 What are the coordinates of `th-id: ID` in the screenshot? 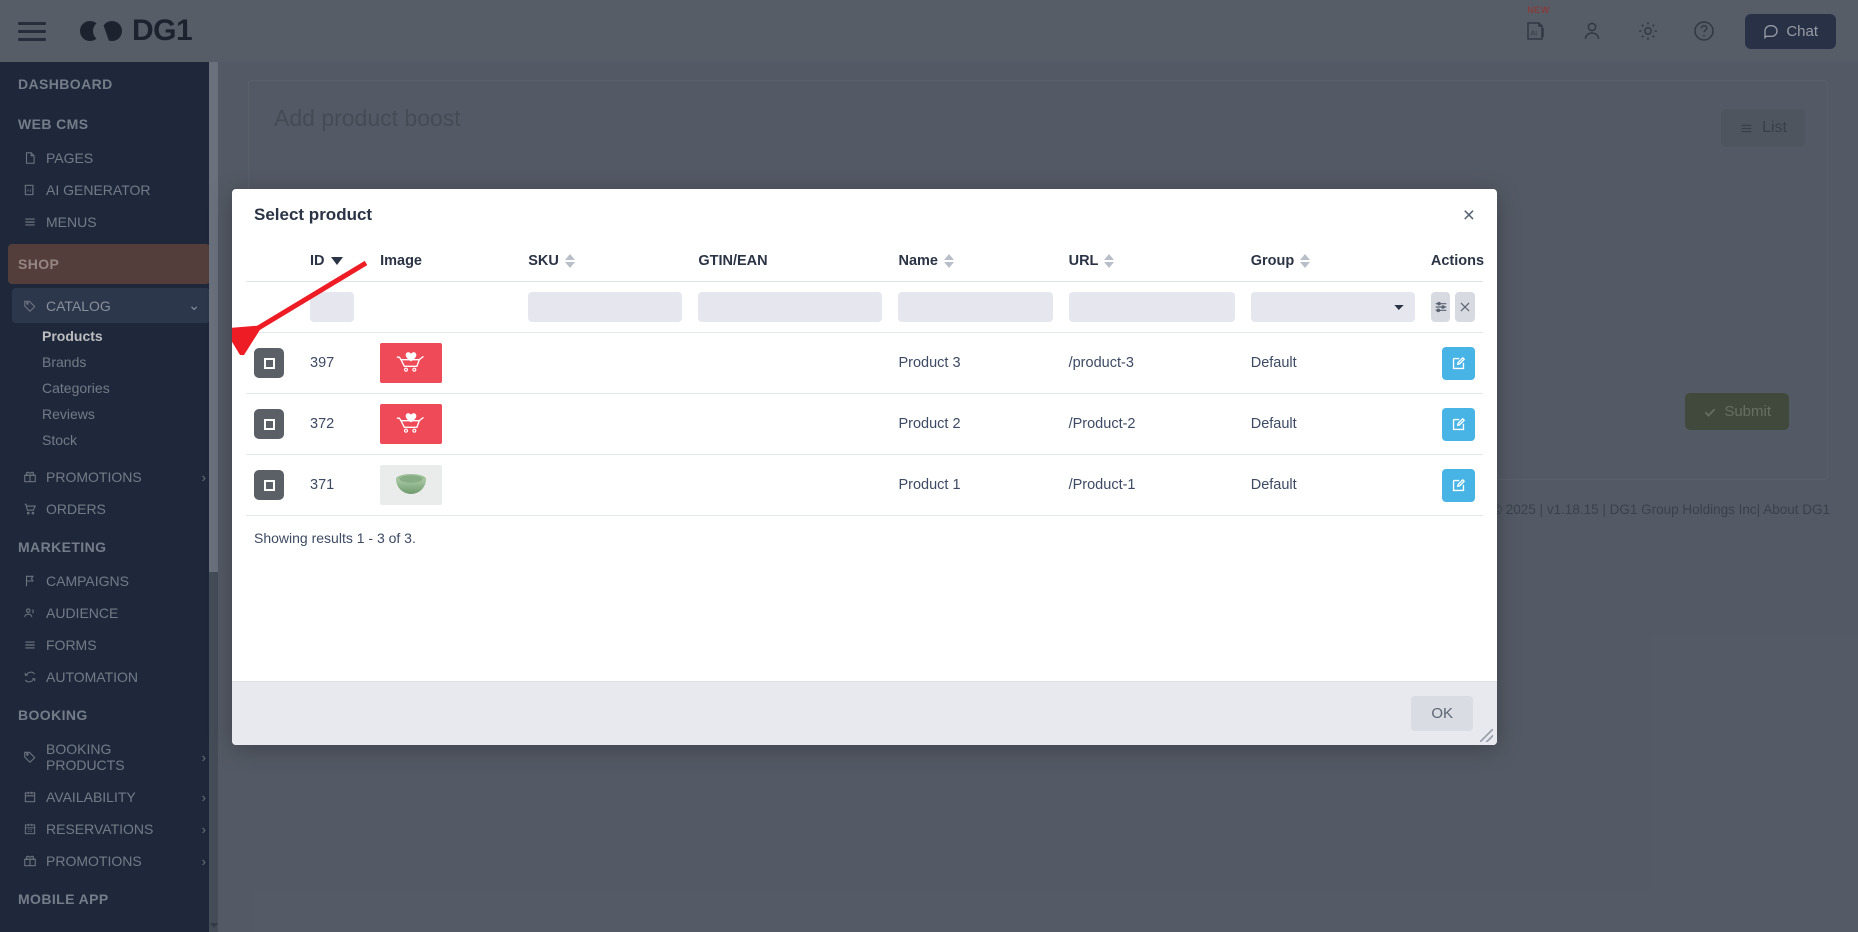 It's located at (337, 261).